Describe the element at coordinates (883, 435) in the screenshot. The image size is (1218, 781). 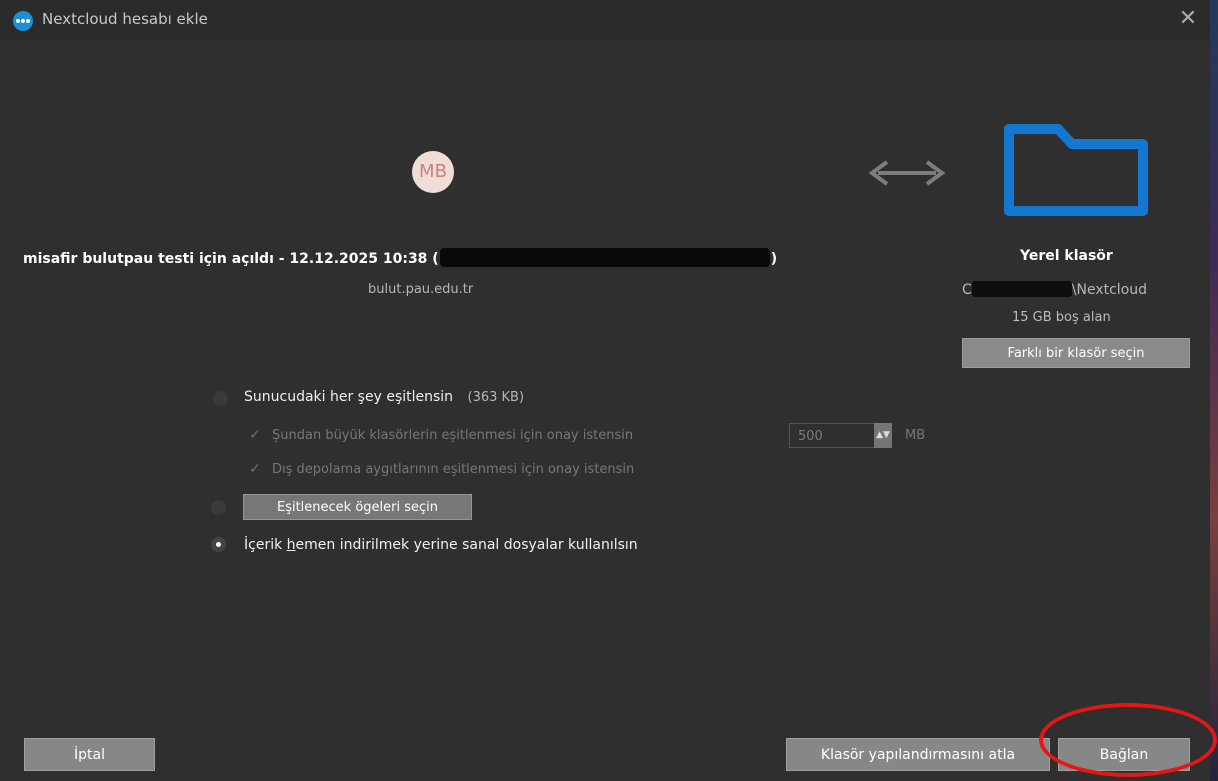
I see `size-limit-stepper: ▲▼` at that location.